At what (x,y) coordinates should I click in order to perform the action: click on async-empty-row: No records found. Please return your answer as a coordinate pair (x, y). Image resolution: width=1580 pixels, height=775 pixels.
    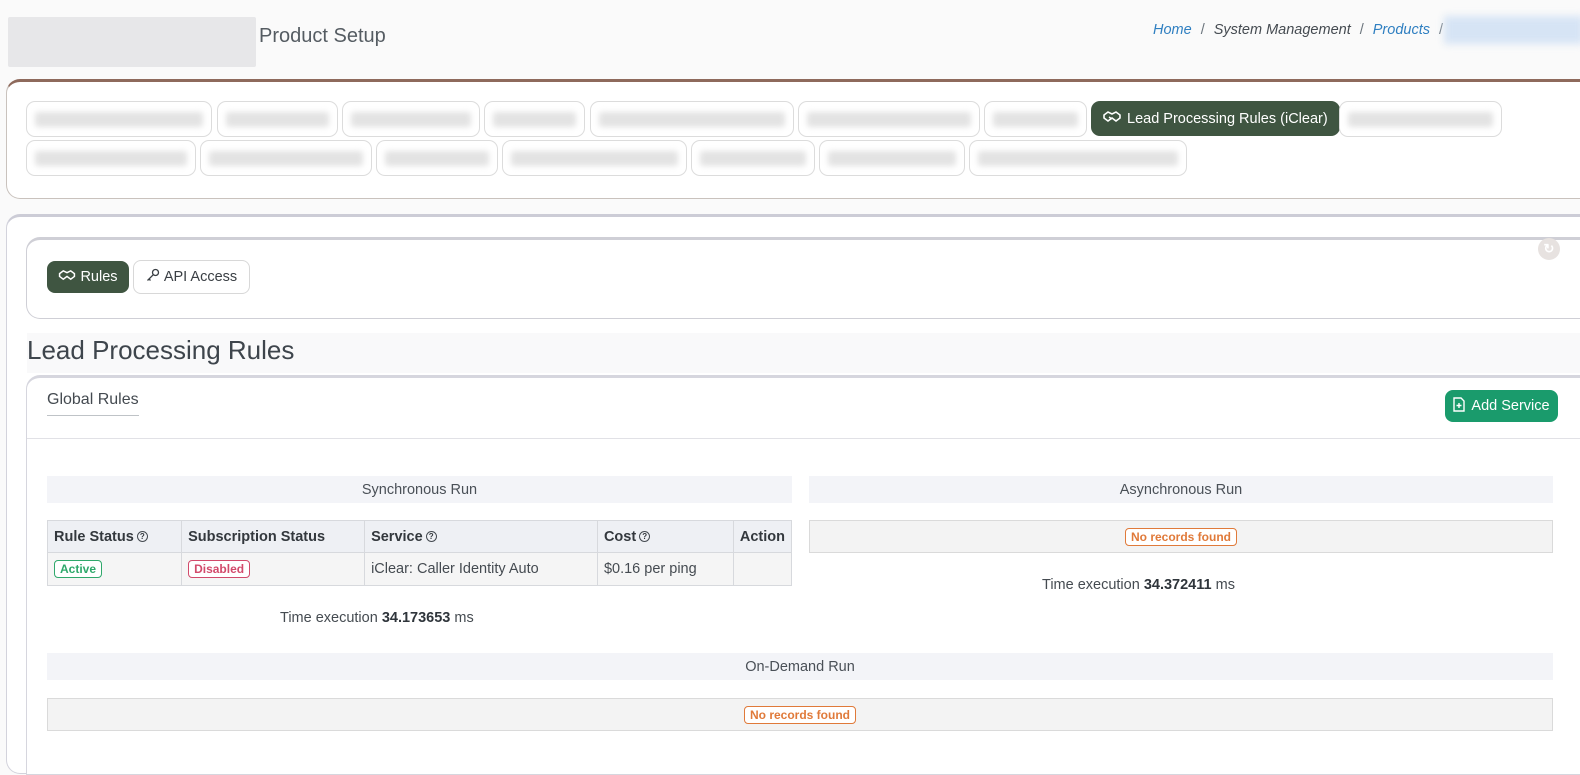
    Looking at the image, I should click on (1181, 536).